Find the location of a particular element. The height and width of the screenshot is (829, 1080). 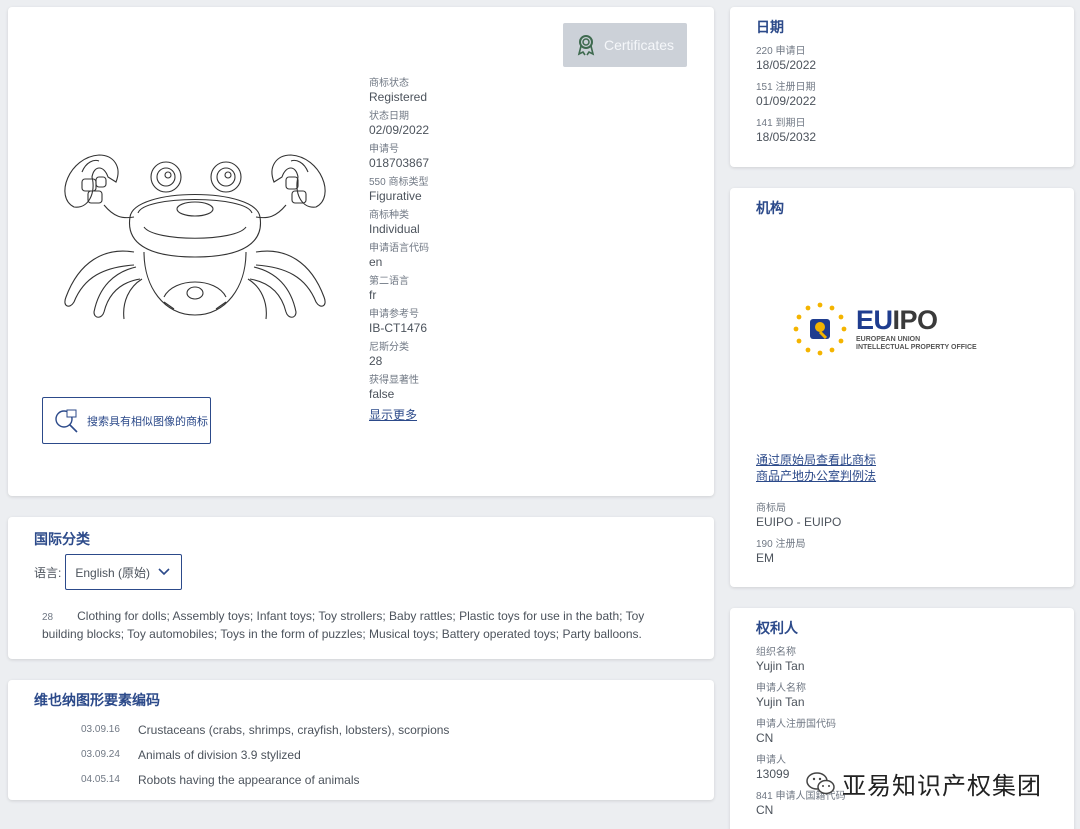

language-label: 语言: is located at coordinates (48, 572).